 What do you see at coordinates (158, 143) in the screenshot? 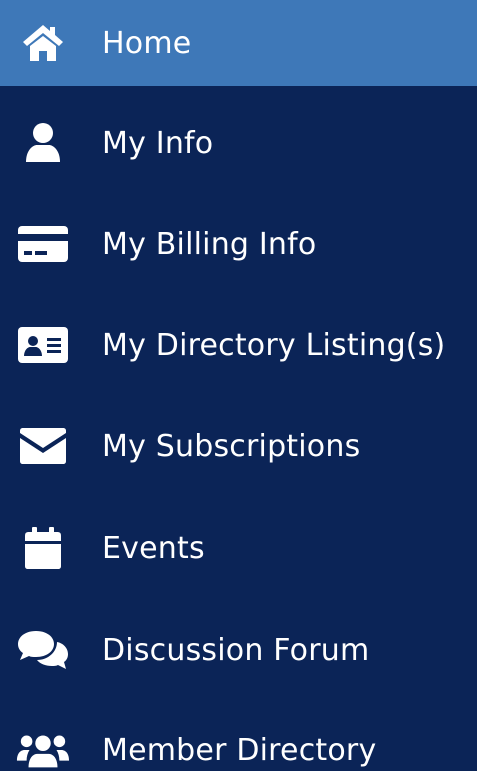
I see `nav-label-my-info: My Info` at bounding box center [158, 143].